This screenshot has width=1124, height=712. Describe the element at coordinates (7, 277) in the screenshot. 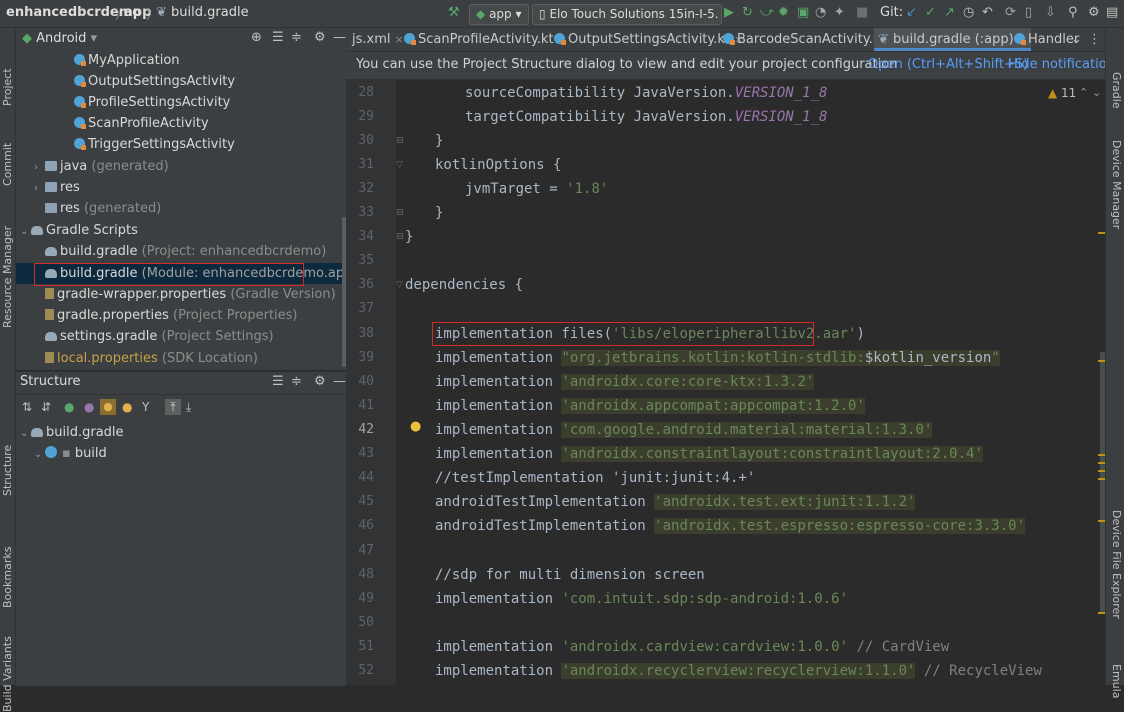

I see `tool-window-resource-manager: Resource Manager` at that location.